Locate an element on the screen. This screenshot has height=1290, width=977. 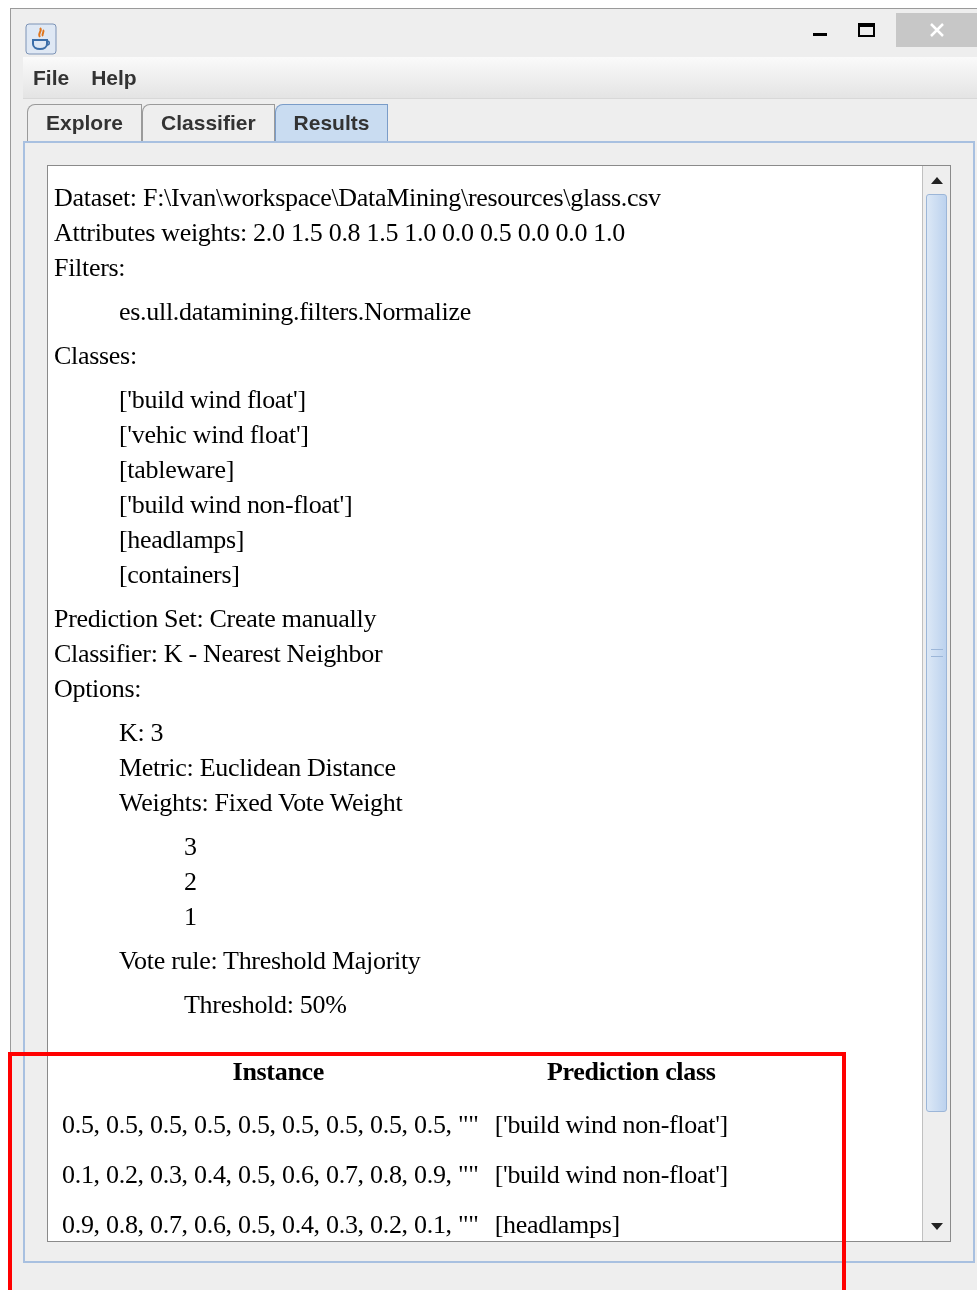
tab: Results is located at coordinates (331, 122).